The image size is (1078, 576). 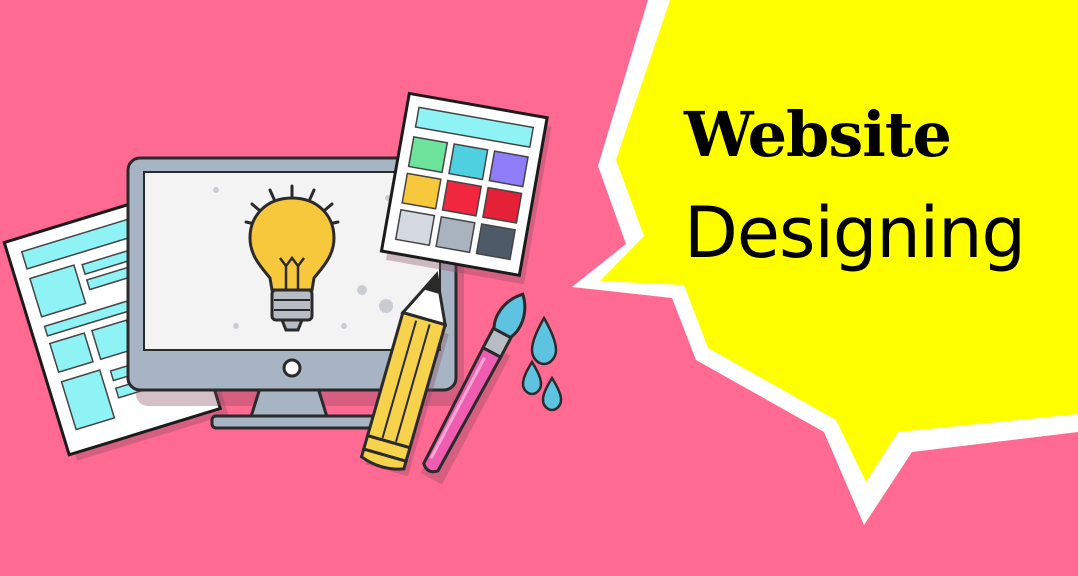 What do you see at coordinates (855, 233) in the screenshot?
I see `headline-designing: Designing` at bounding box center [855, 233].